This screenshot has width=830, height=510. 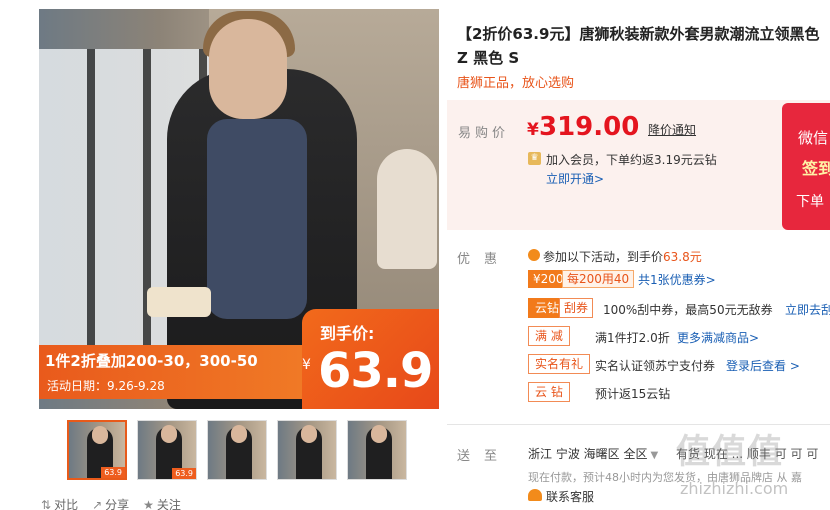 I want to click on promo-head-price: 63.8元, so click(x=682, y=257).